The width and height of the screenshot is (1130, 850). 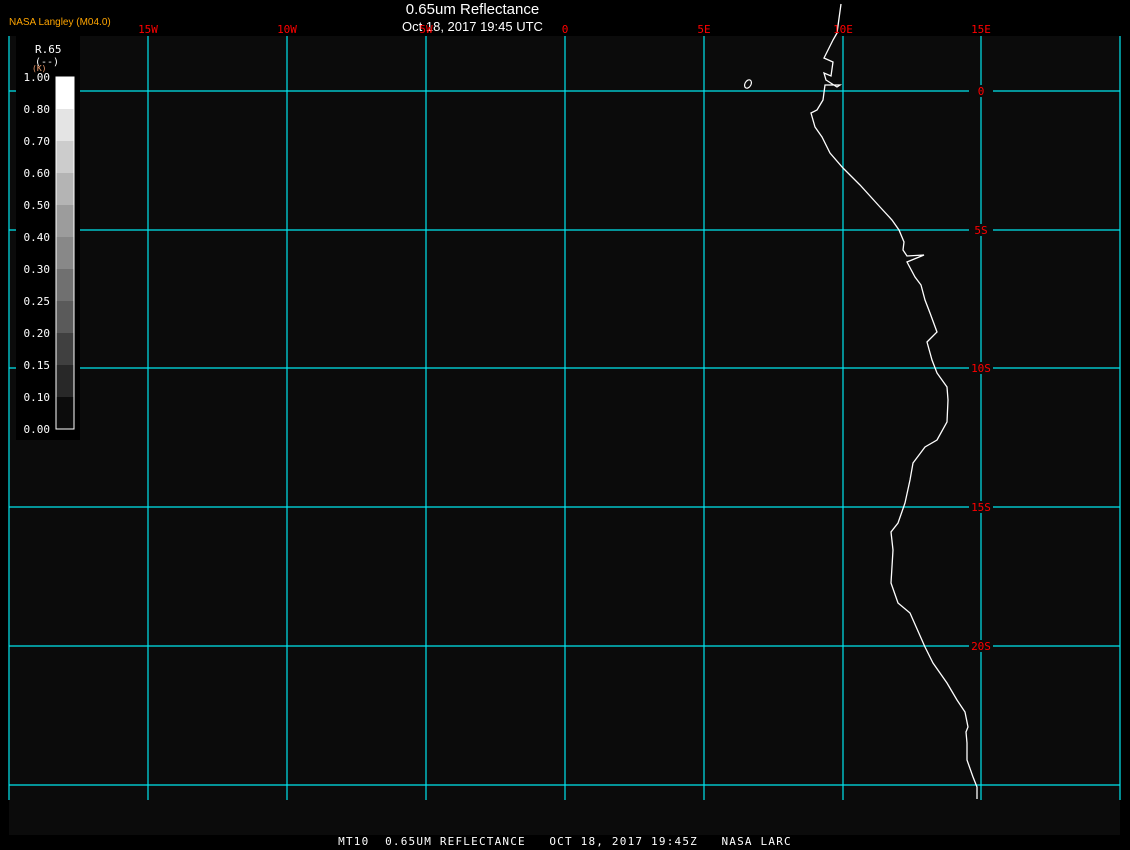 What do you see at coordinates (843, 29) in the screenshot?
I see `longitude-label: 10E` at bounding box center [843, 29].